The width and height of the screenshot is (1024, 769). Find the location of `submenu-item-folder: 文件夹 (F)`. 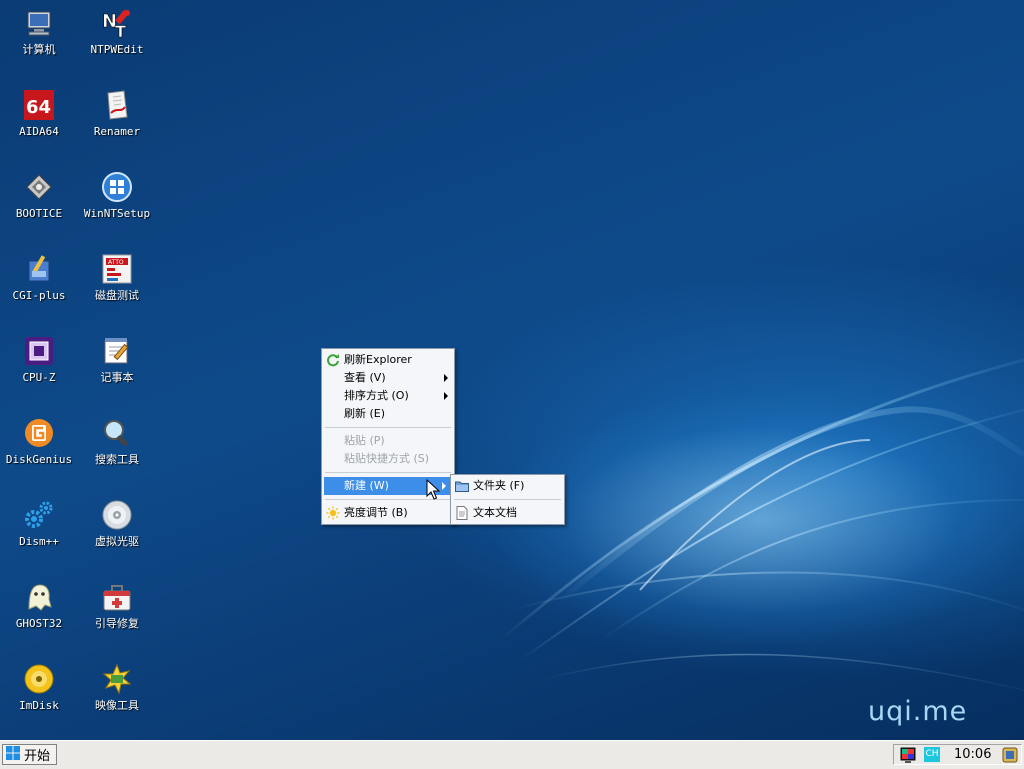

submenu-item-folder: 文件夹 (F) is located at coordinates (507, 486).